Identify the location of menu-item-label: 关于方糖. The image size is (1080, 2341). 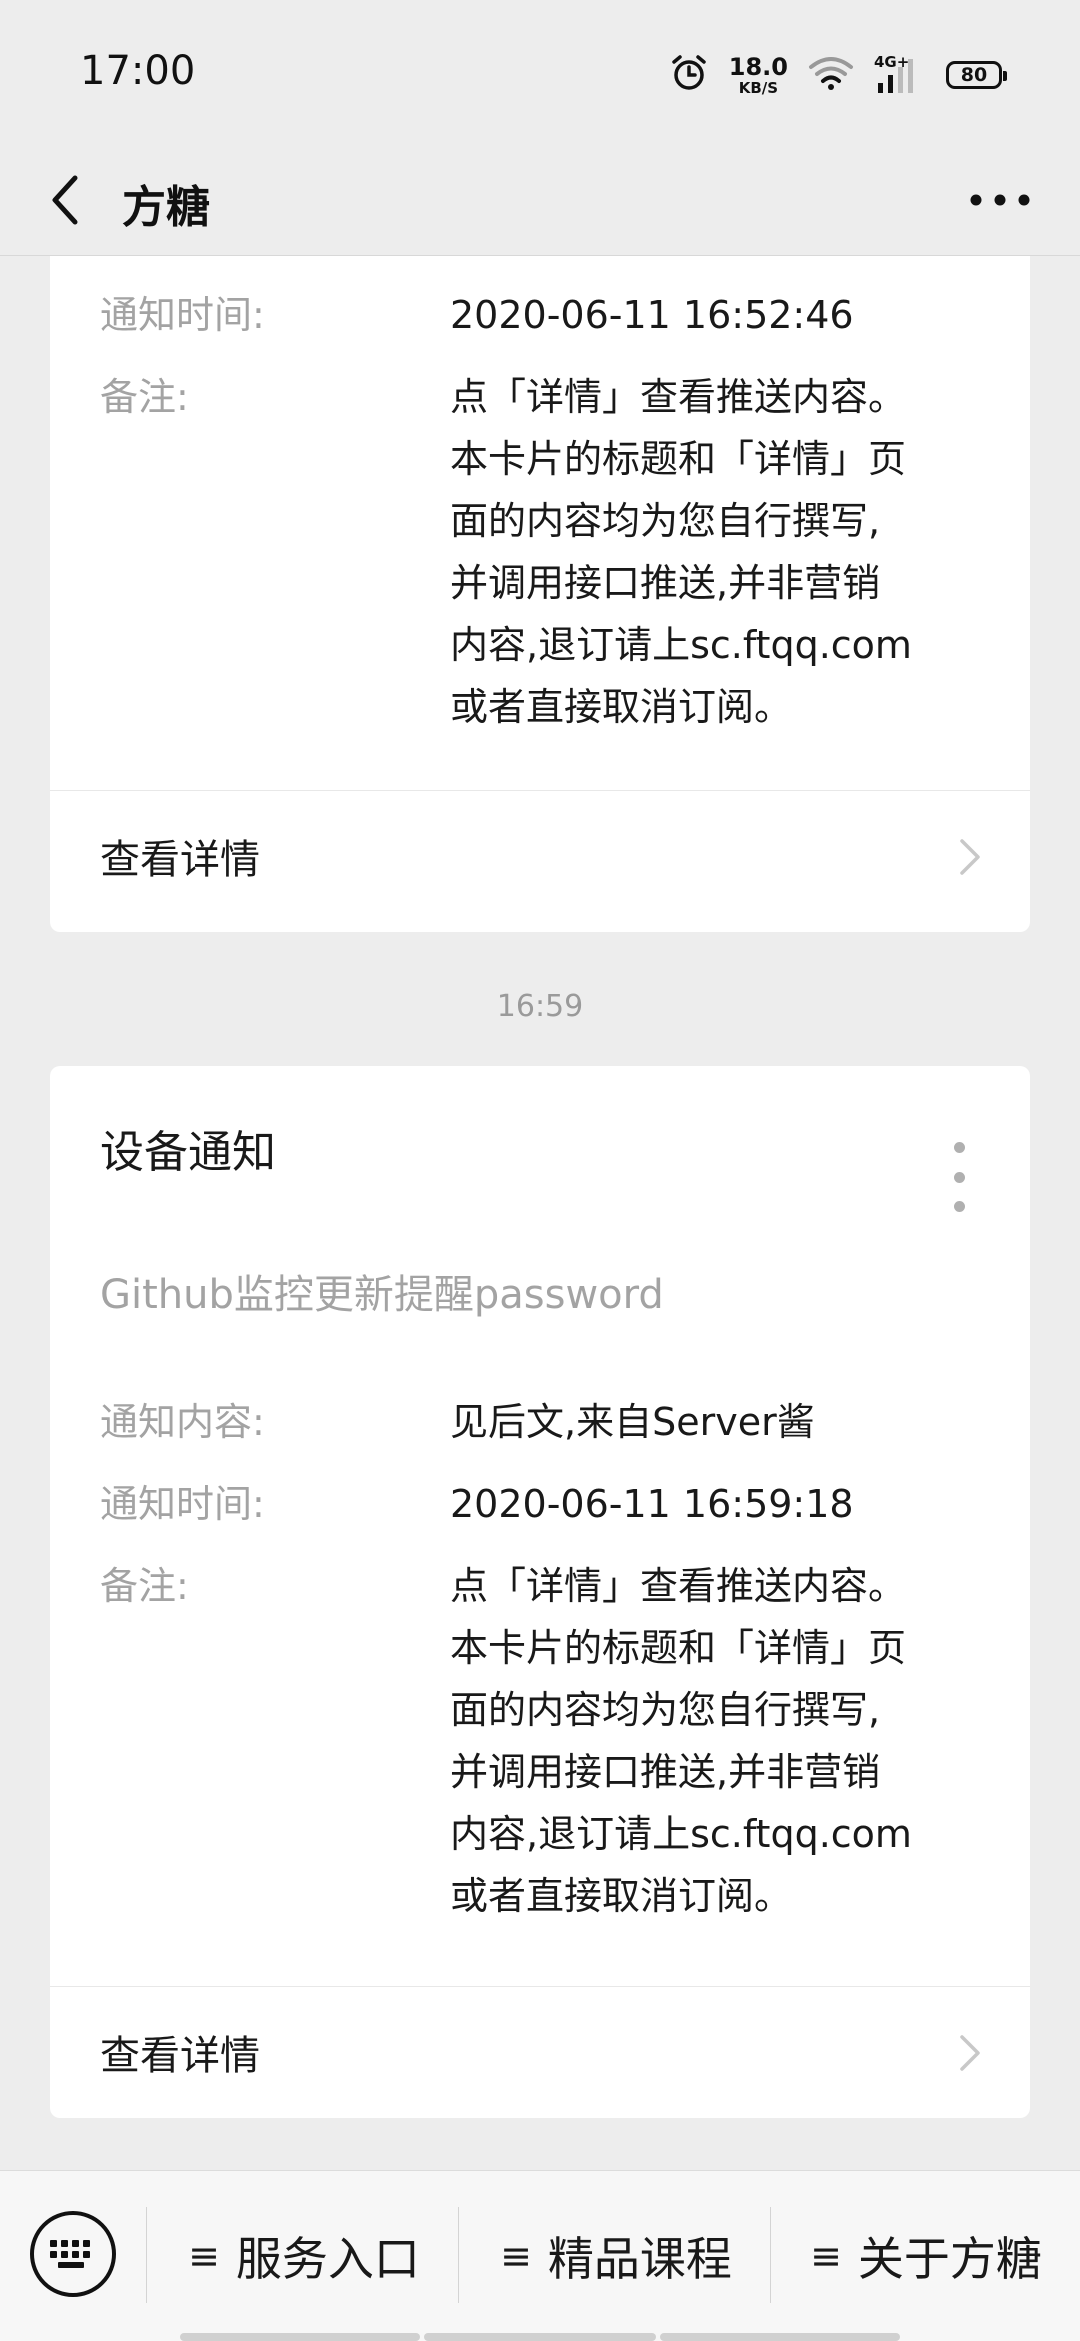
(949, 2259).